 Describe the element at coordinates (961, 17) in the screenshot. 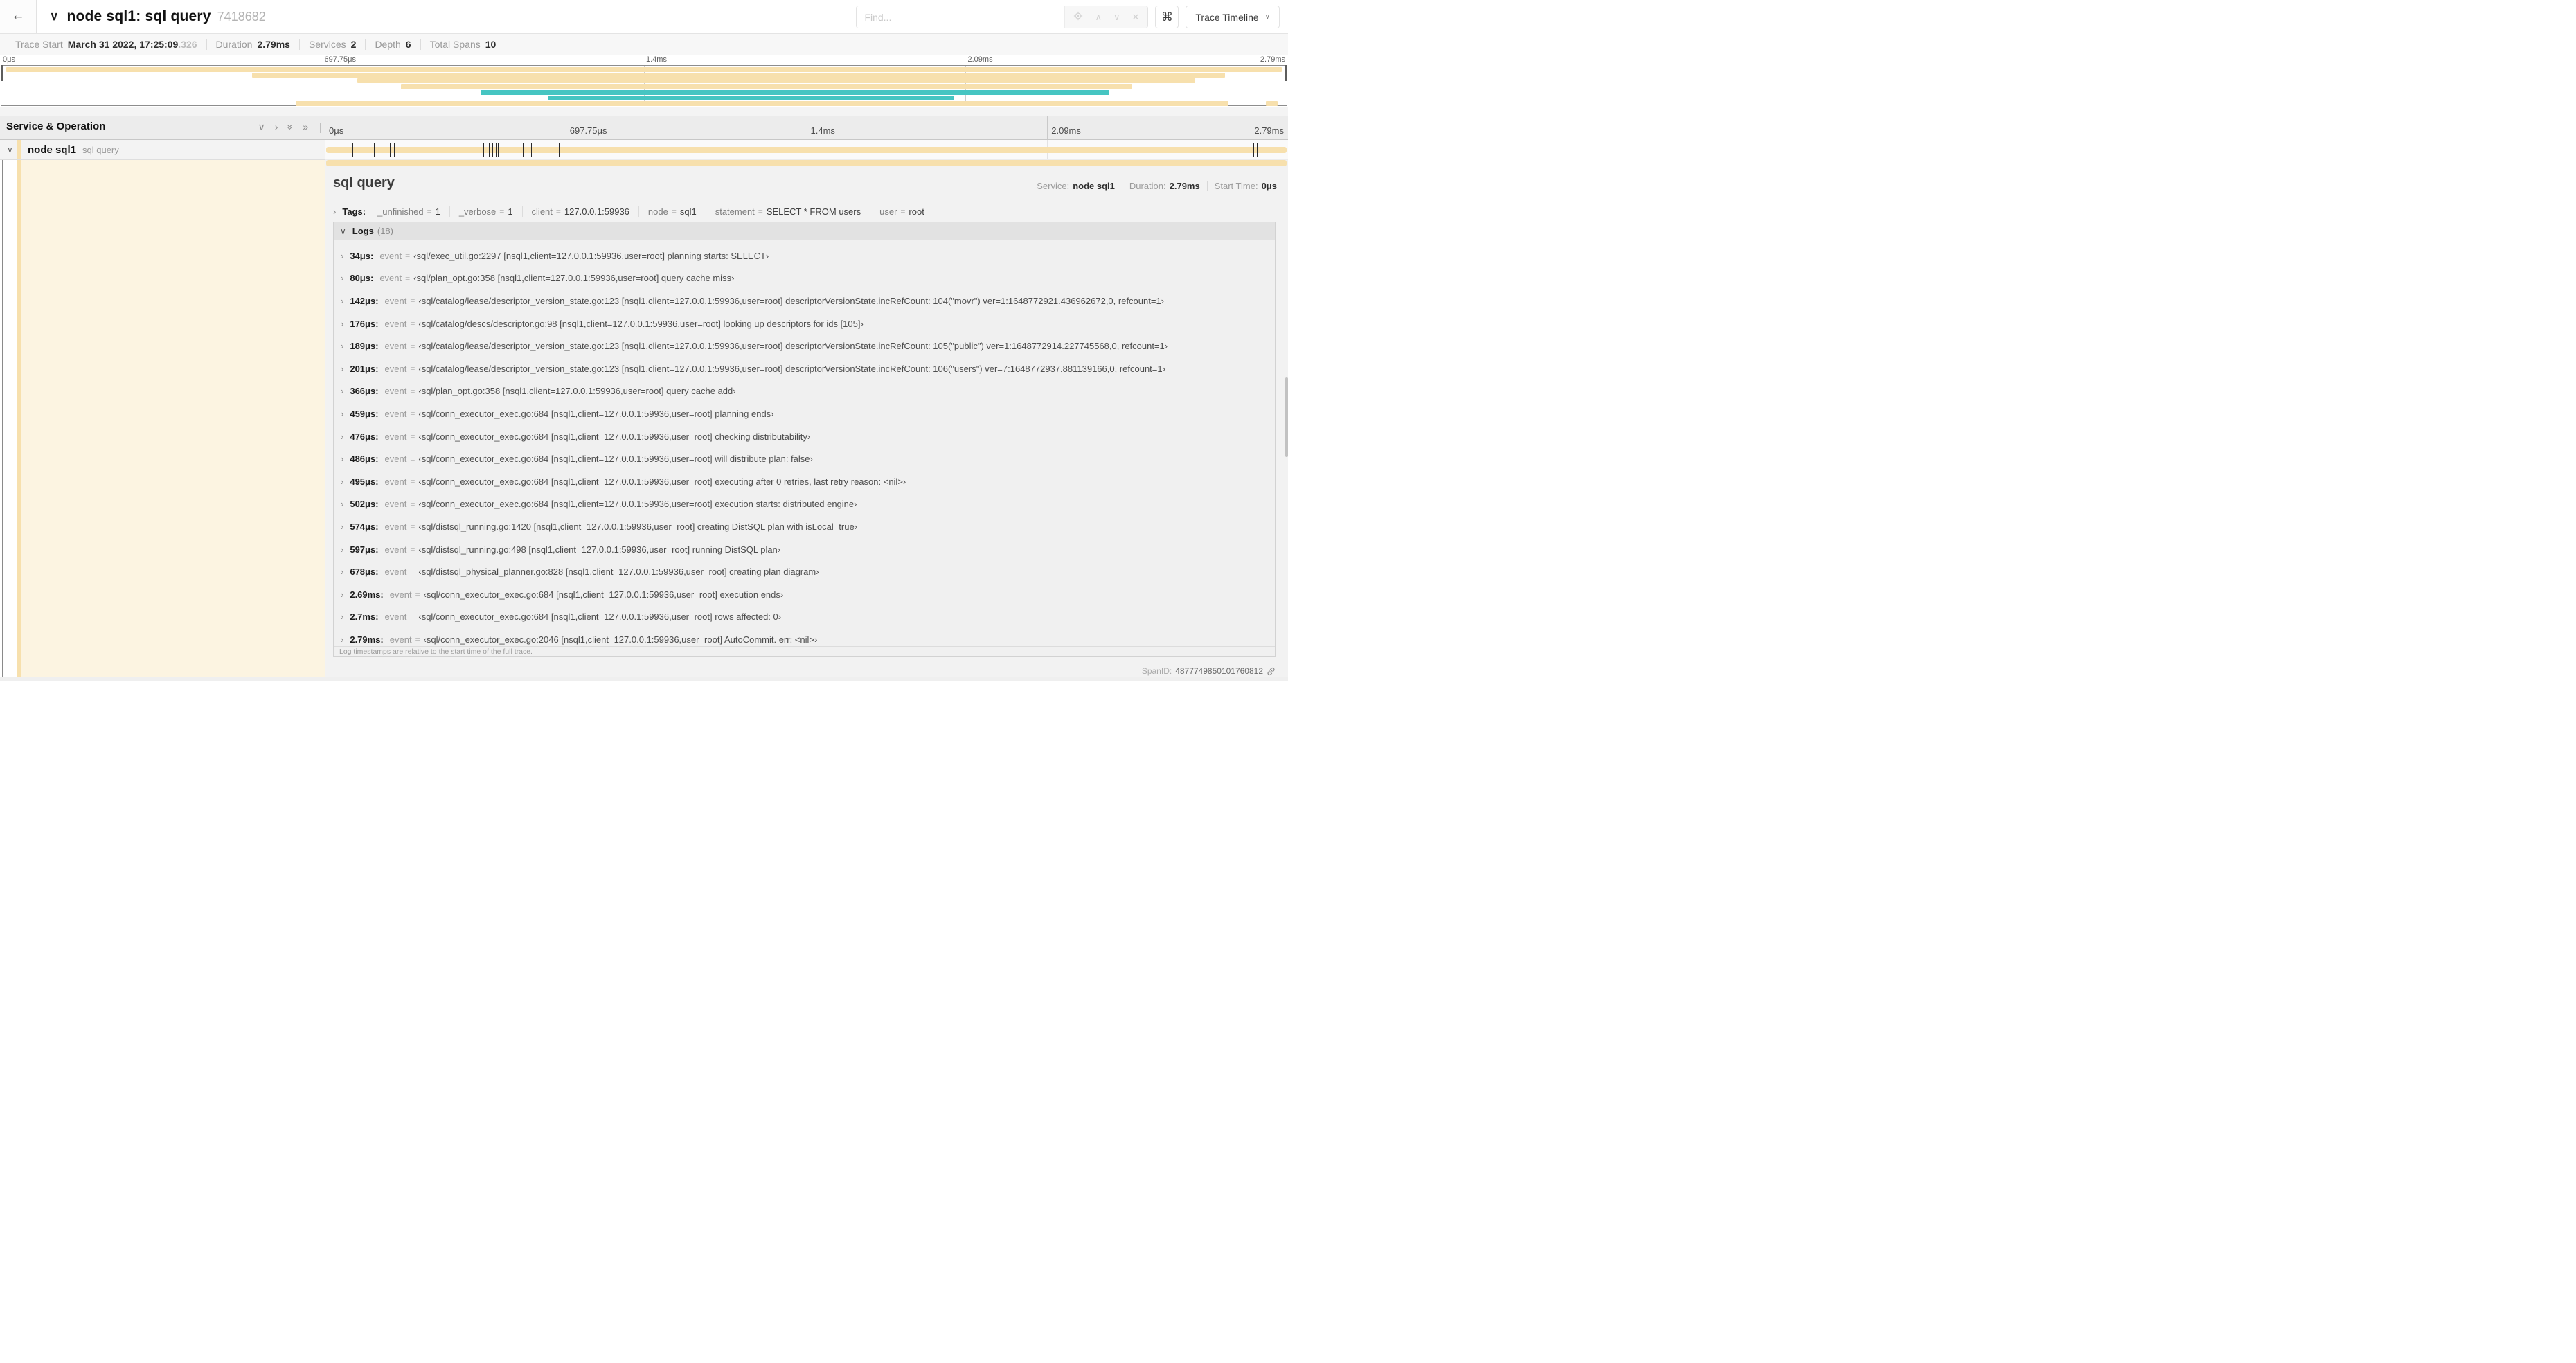

I see `find-input` at that location.